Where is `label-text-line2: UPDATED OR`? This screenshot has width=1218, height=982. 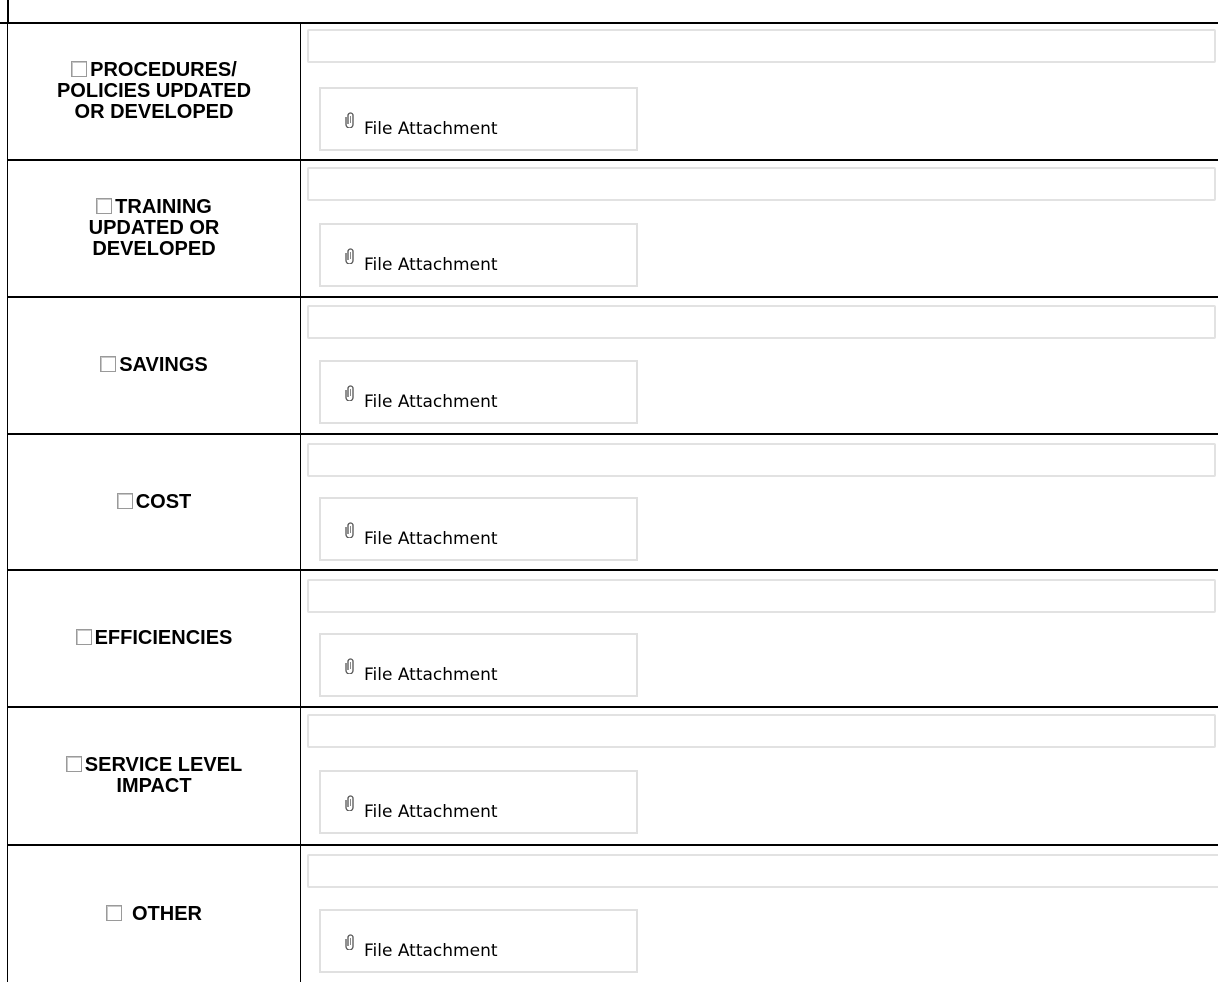
label-text-line2: UPDATED OR is located at coordinates (154, 228).